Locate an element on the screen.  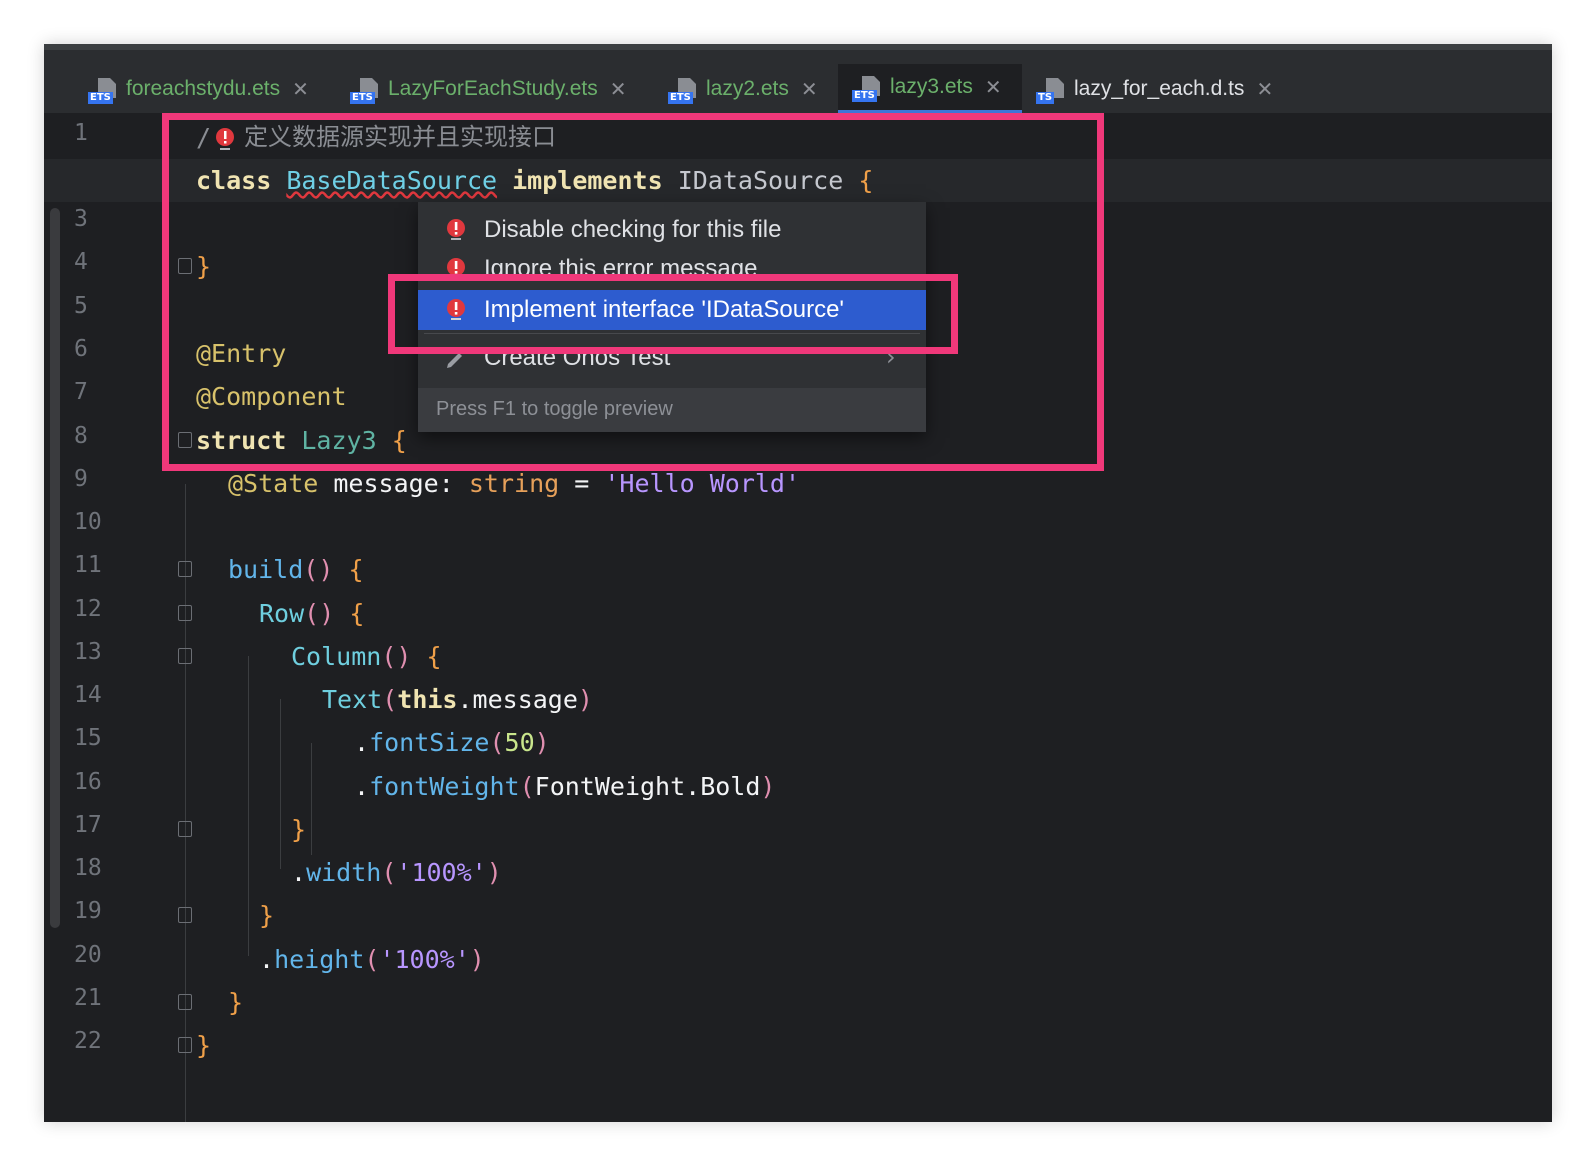
code-line-15: .fontSize(50) is located at coordinates (798, 742).